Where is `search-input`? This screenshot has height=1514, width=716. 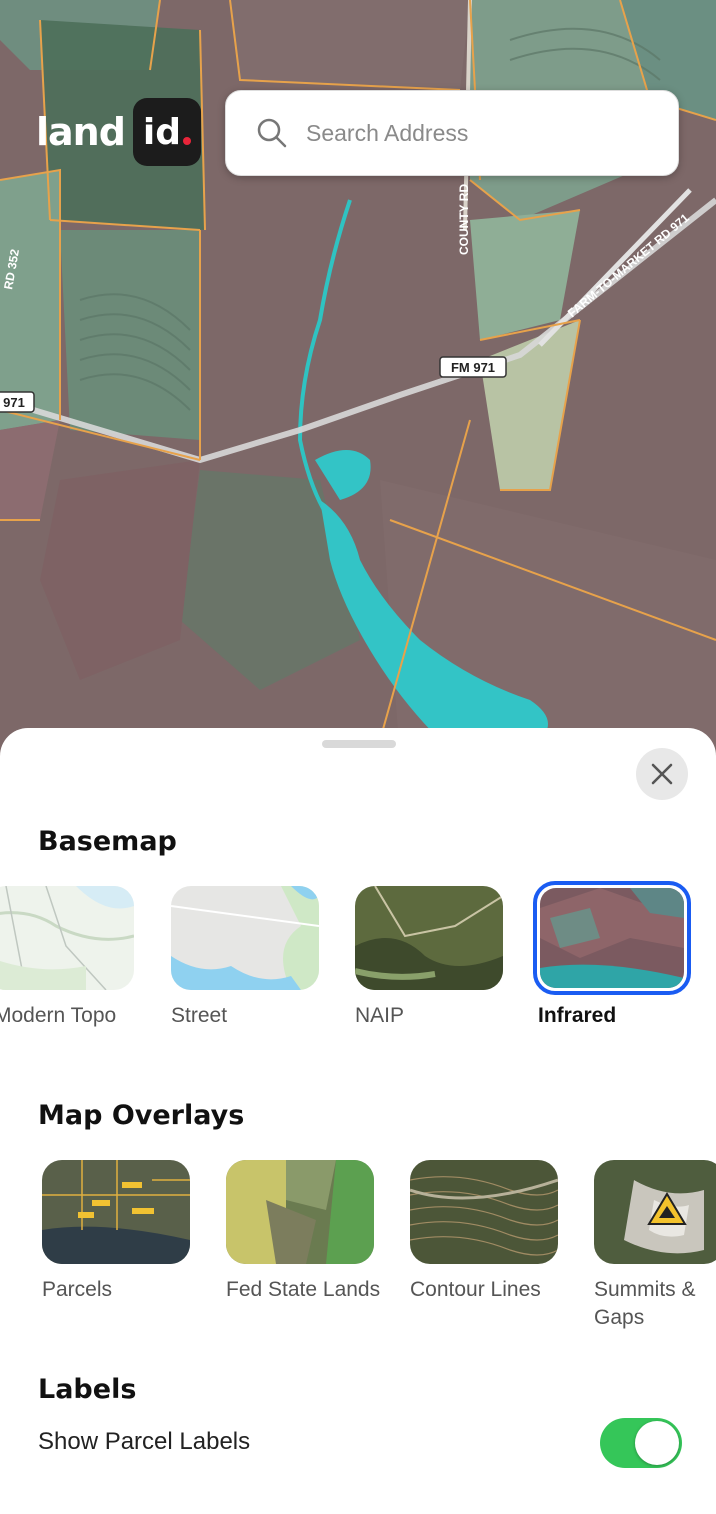
search-input is located at coordinates (471, 133).